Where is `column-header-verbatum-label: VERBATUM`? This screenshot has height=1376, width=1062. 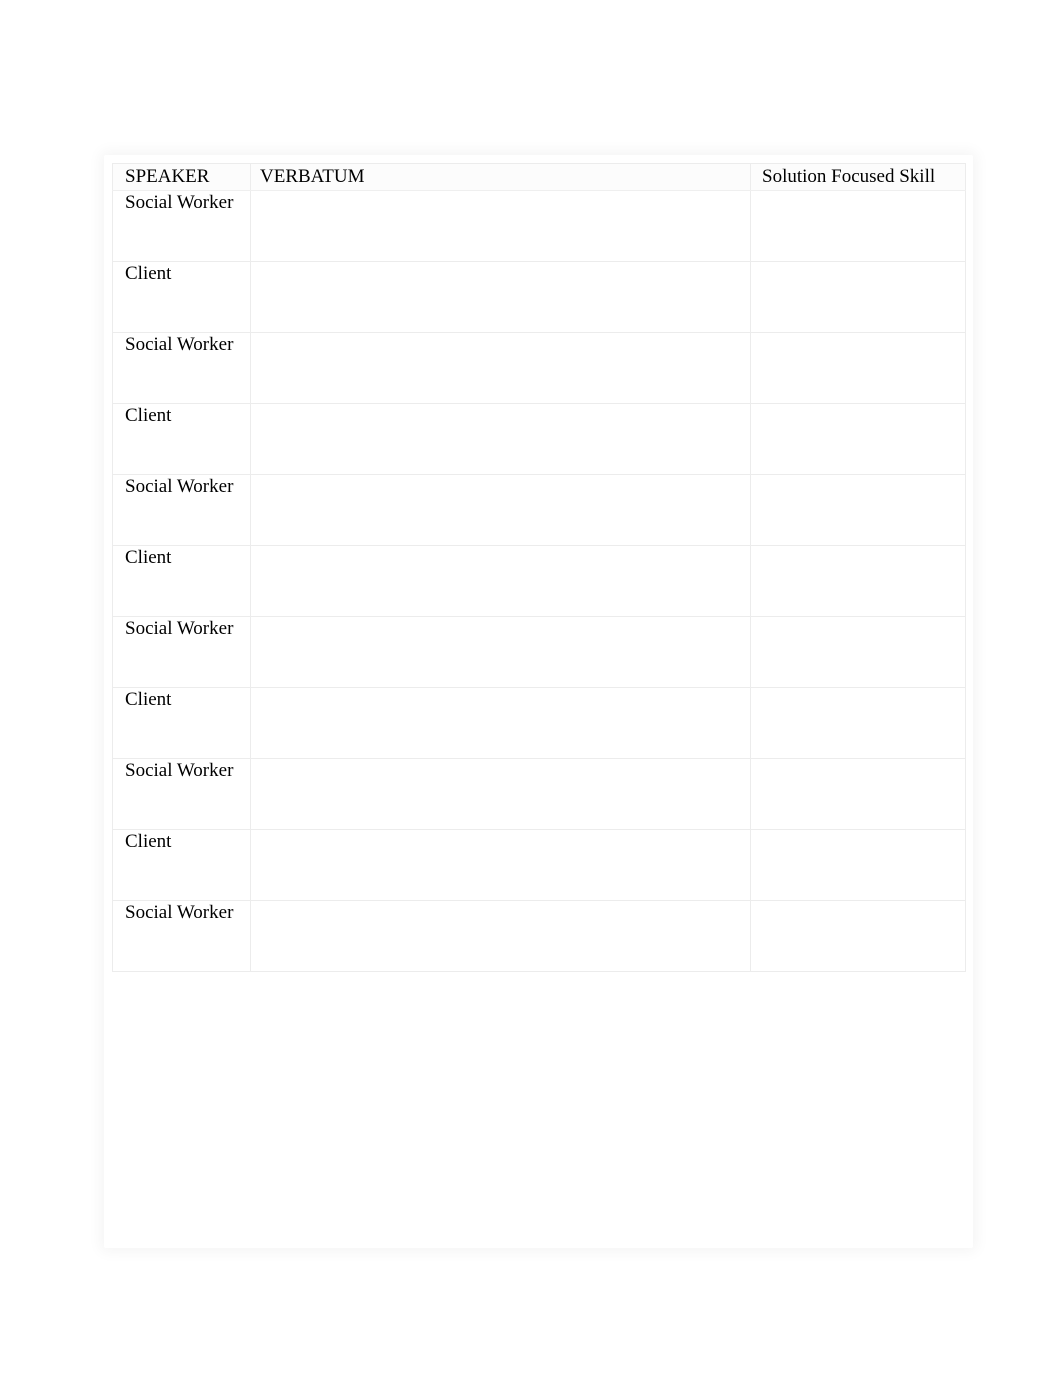 column-header-verbatum-label: VERBATUM is located at coordinates (312, 176).